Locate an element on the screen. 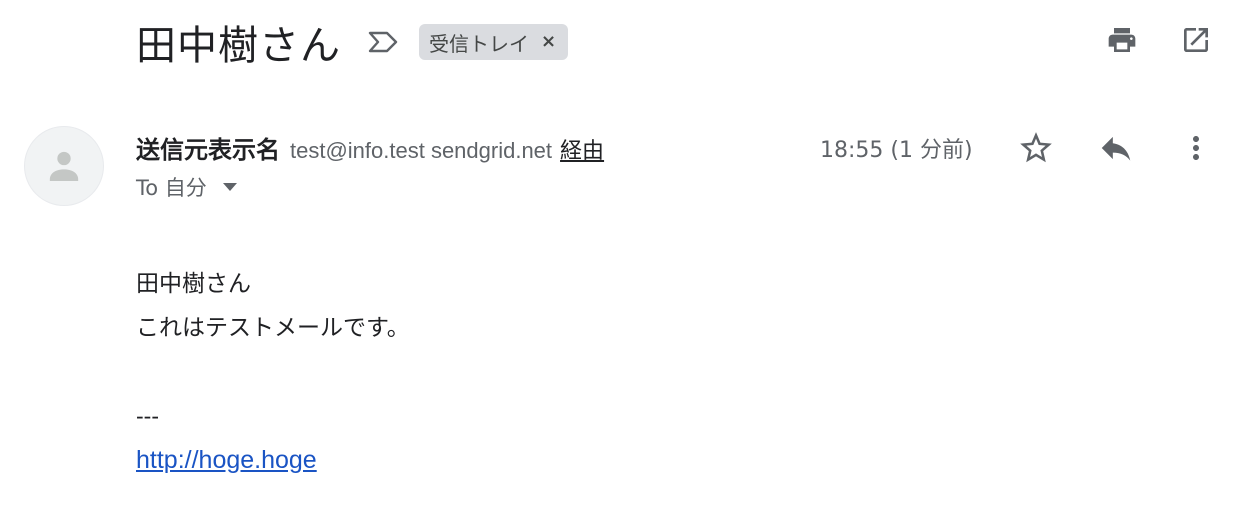  recipient-line: To 自分 is located at coordinates (187, 187).